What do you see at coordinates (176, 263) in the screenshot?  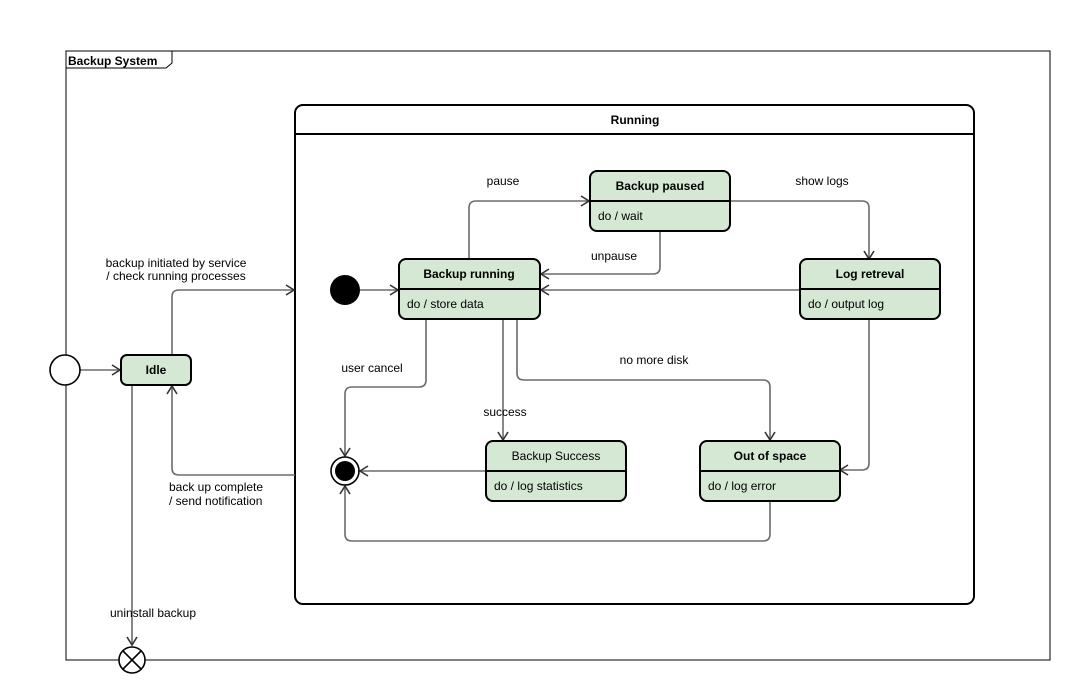 I see `label-initiated-1: backup initiated by service` at bounding box center [176, 263].